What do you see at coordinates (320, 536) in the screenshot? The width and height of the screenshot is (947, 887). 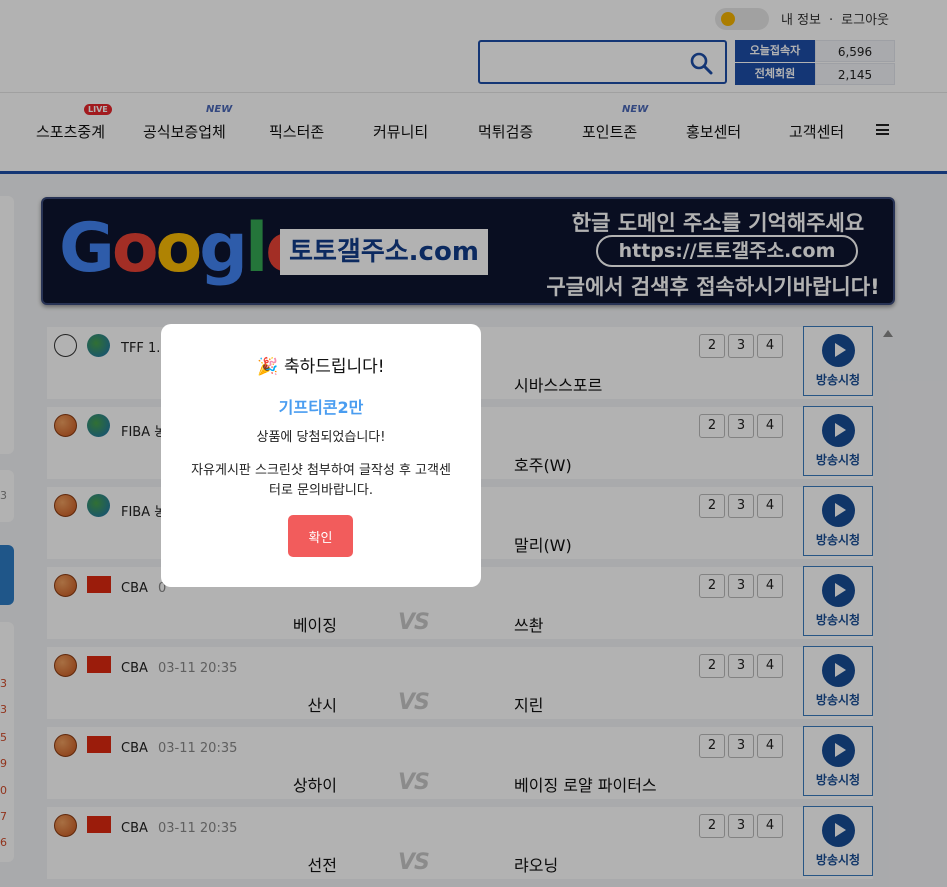 I see `confirm-button: 확인` at bounding box center [320, 536].